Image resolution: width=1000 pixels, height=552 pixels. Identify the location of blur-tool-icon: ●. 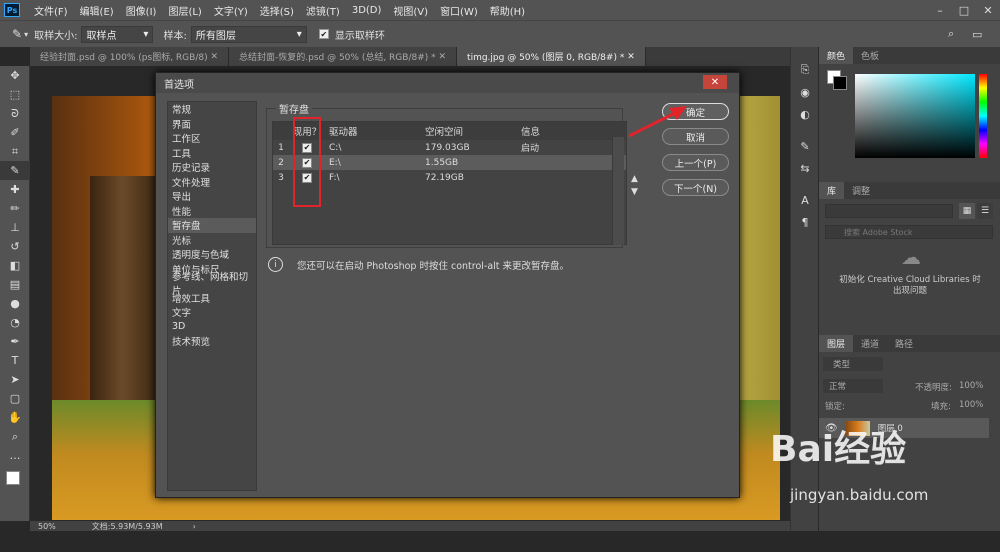
(15, 303).